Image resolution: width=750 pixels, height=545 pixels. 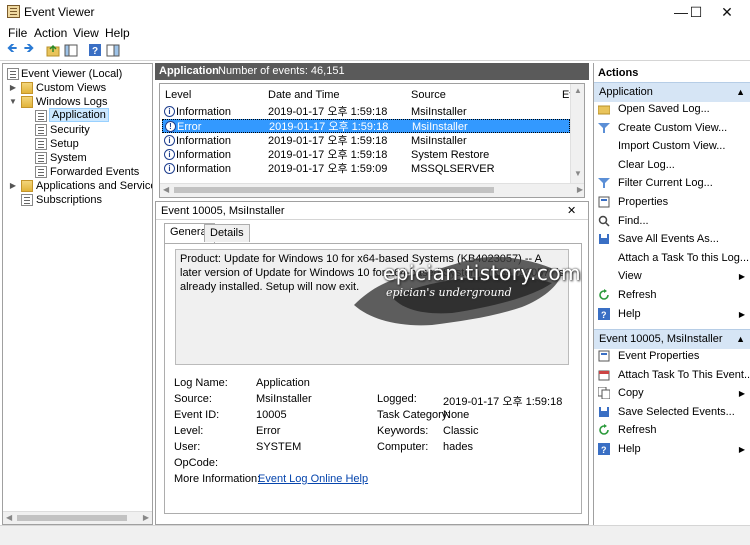 I want to click on task-category-label: Task Category:, so click(x=414, y=415).